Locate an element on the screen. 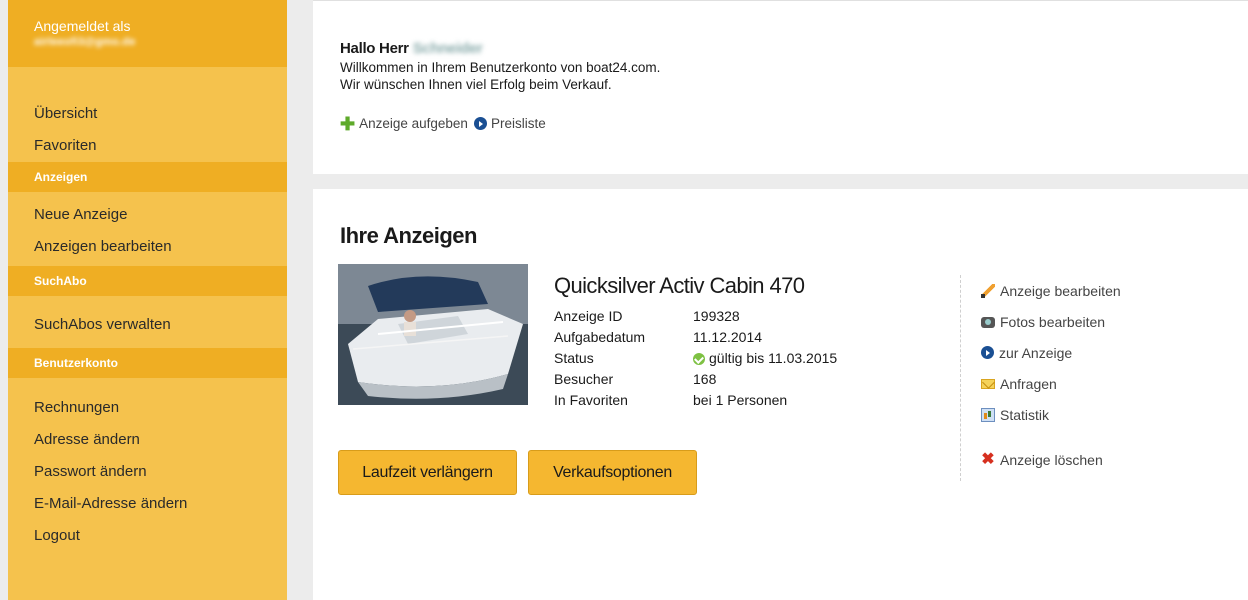 Image resolution: width=1248 pixels, height=600 pixels. detail-value-status: gültig bis 11.03.2015 is located at coordinates (765, 358).